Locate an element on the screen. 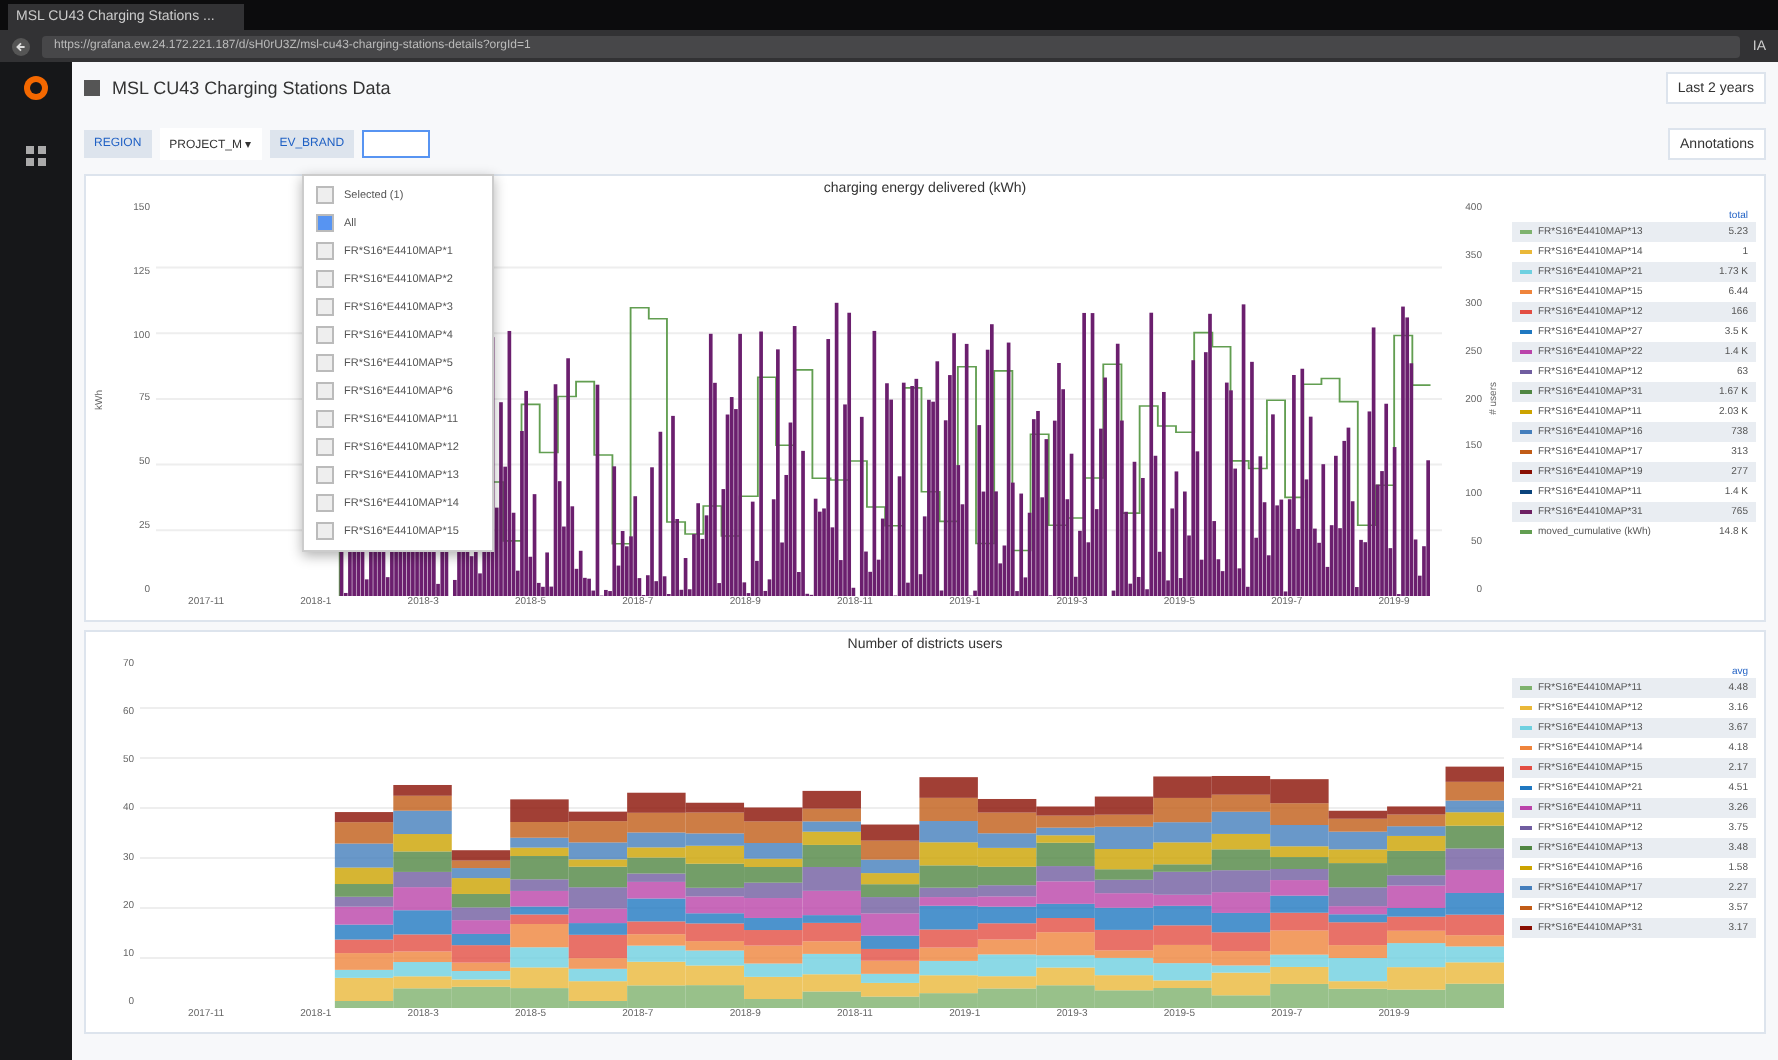 Image resolution: width=1778 pixels, height=1060 pixels. variable-input is located at coordinates (396, 144).